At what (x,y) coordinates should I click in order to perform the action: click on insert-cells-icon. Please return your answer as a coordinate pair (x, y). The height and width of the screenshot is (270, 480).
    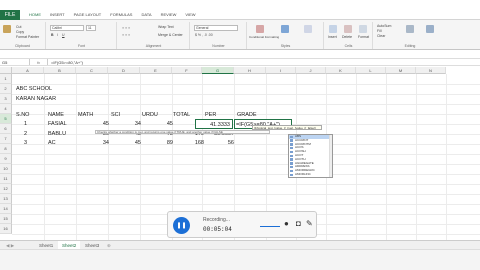
    Looking at the image, I should click on (333, 29).